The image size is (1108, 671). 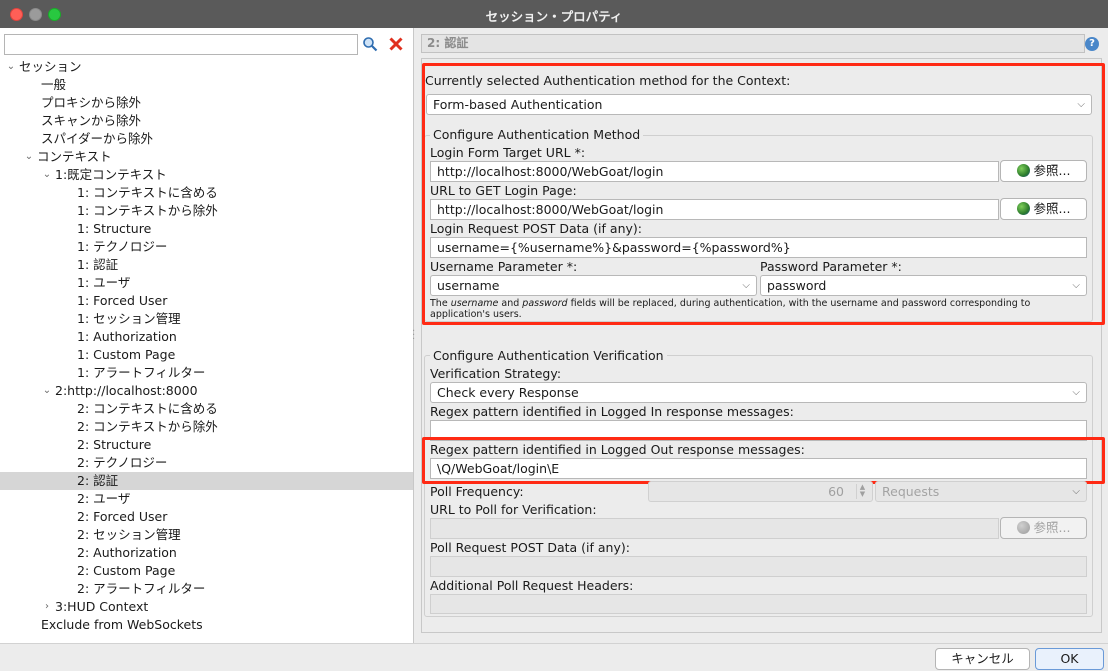 What do you see at coordinates (513, 509) in the screenshot?
I see `poll-url-label: URL to Poll for Verification:` at bounding box center [513, 509].